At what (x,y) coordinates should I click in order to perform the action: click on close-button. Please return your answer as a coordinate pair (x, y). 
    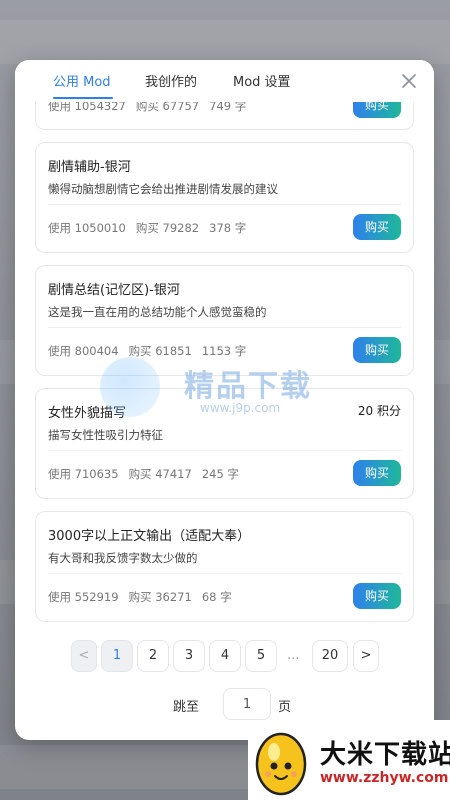
    Looking at the image, I should click on (409, 81).